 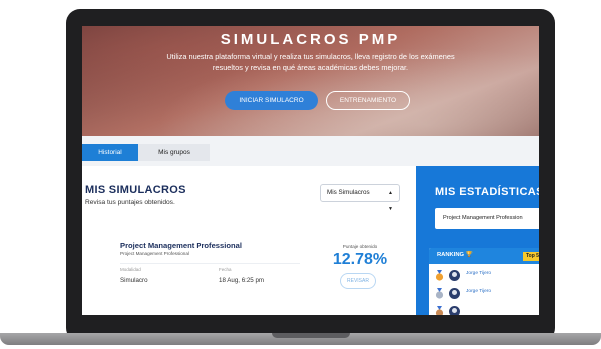 I want to click on score-value: 12.78%, so click(x=360, y=259).